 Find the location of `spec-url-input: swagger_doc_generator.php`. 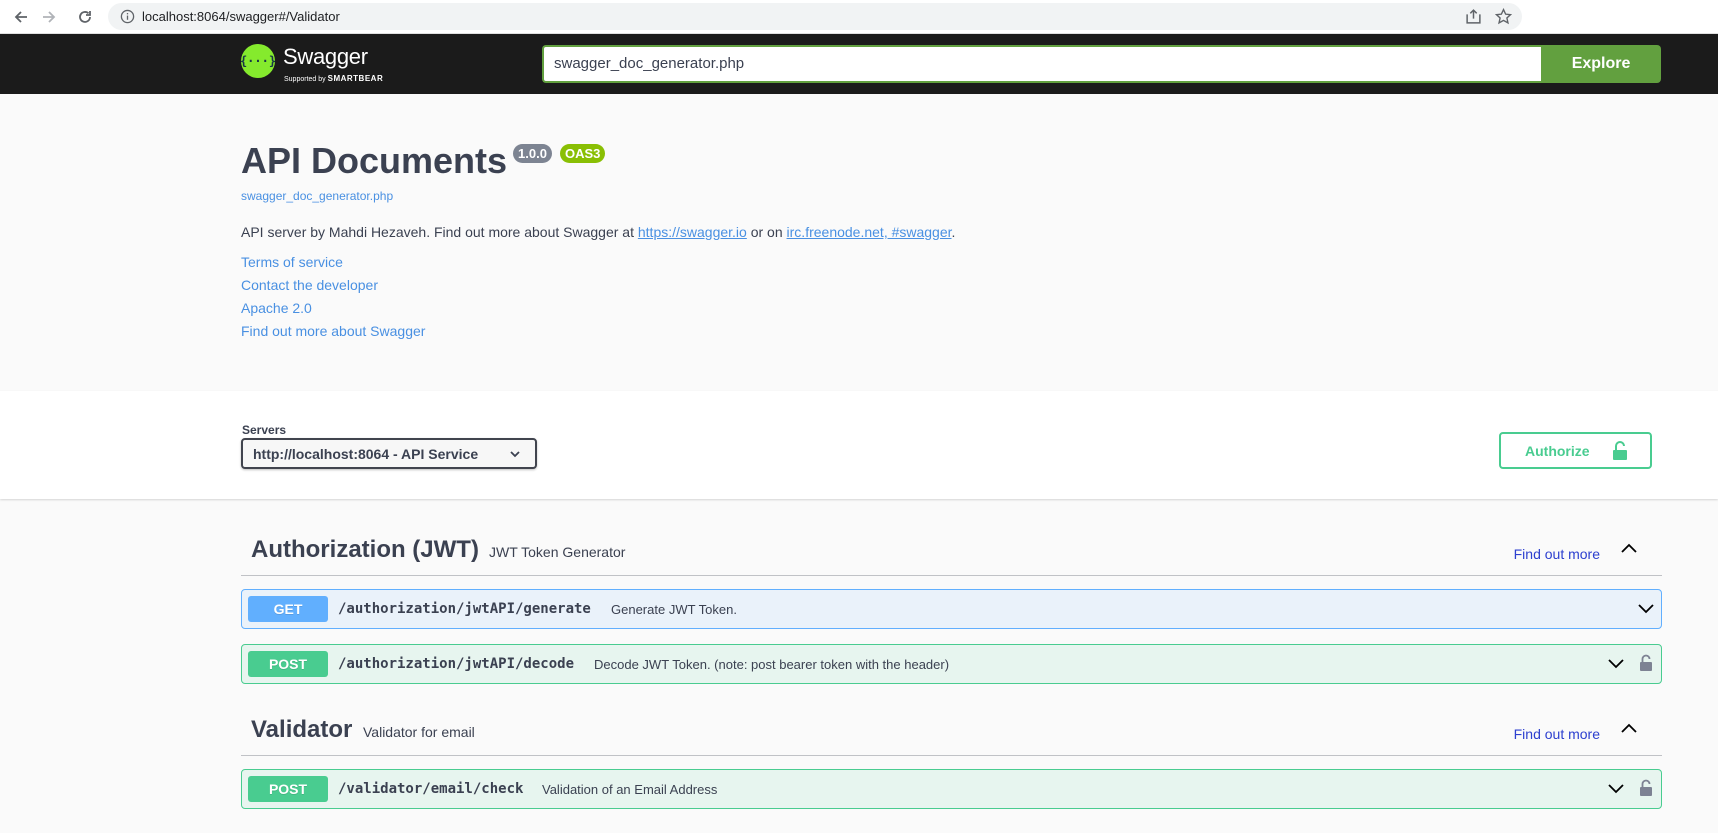

spec-url-input: swagger_doc_generator.php is located at coordinates (1042, 64).